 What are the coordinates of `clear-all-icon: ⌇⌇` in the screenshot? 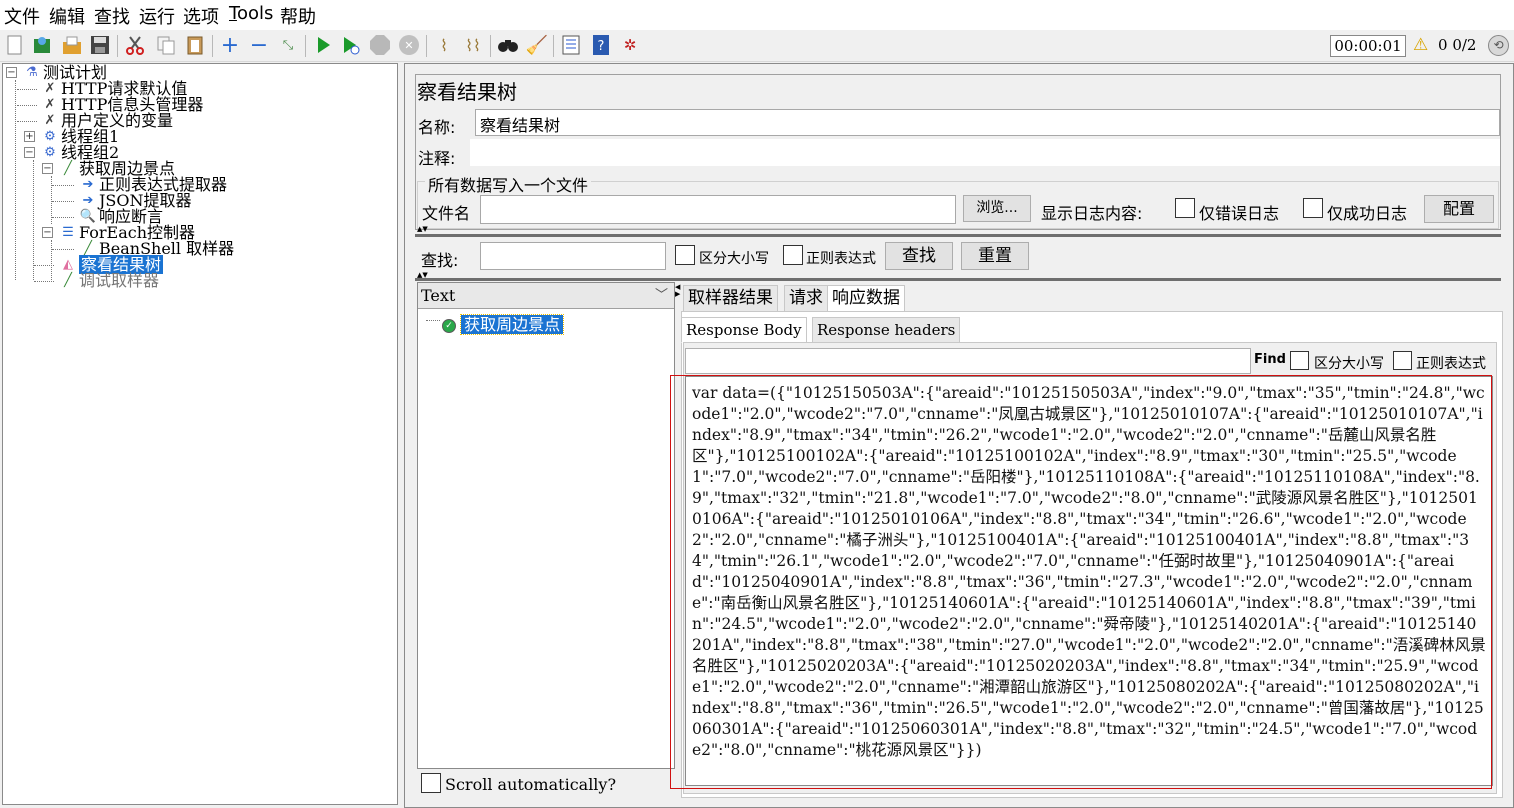 It's located at (473, 45).